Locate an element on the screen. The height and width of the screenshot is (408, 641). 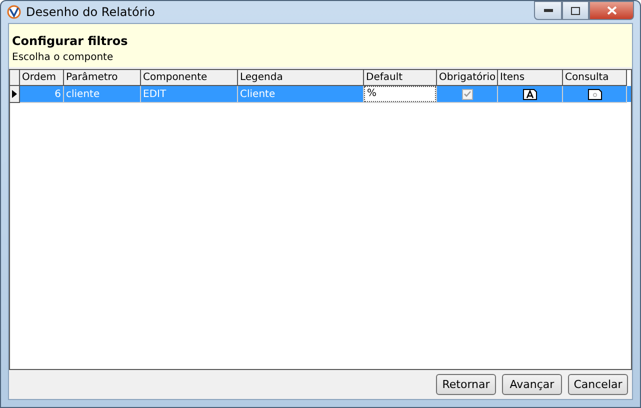
column-header: Parâmetro is located at coordinates (102, 78).